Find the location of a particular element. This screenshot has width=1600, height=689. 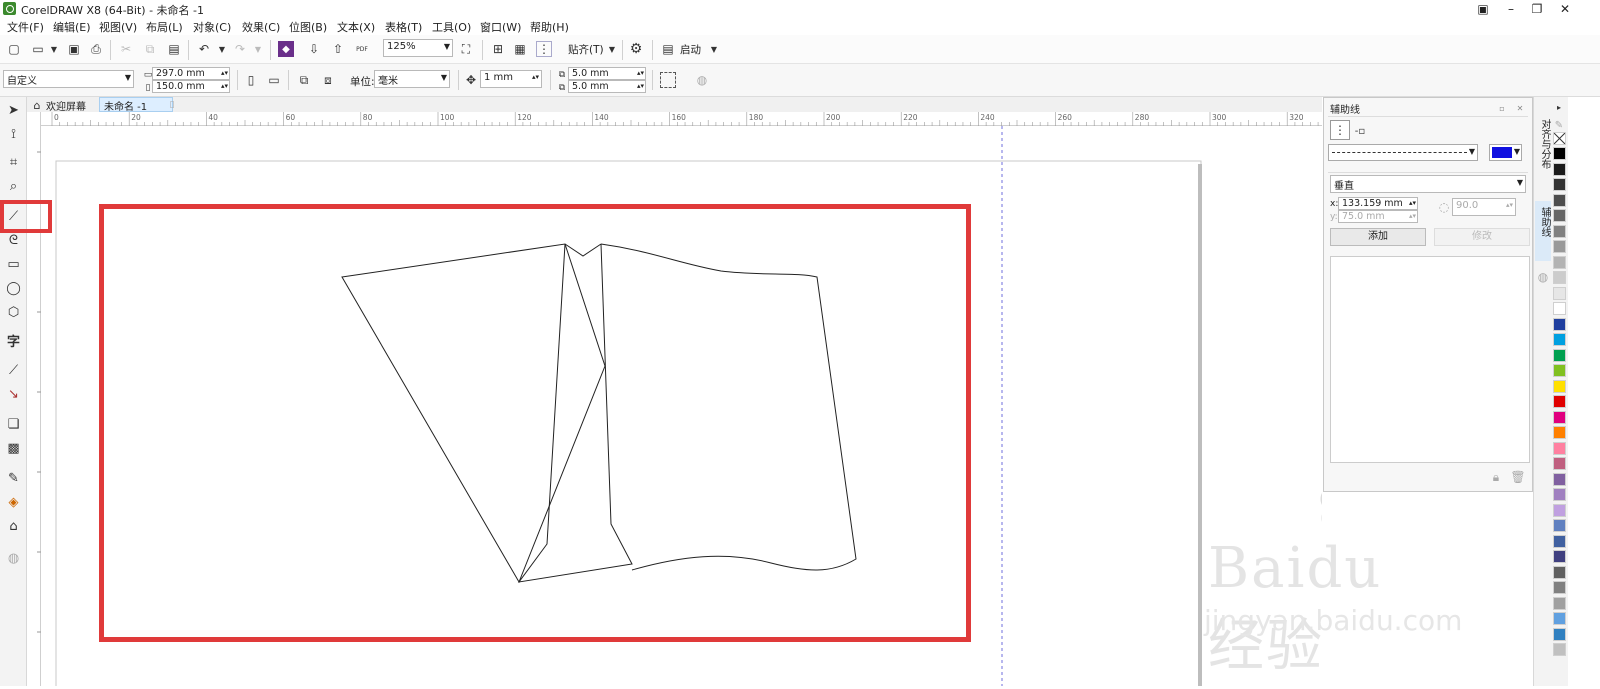

interactive-fill-icon: ◈ is located at coordinates (13, 502).